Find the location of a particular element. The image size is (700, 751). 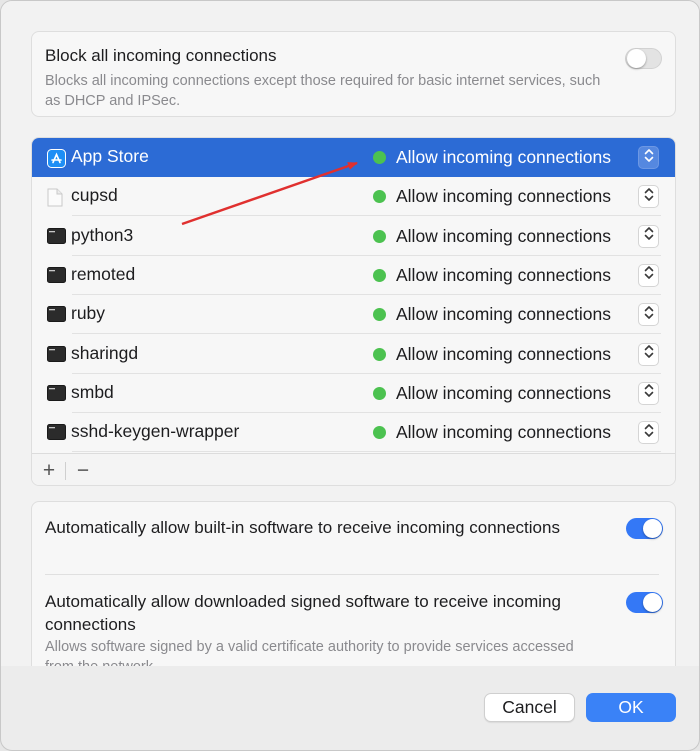

app-row: cupsd Allow incoming connections is located at coordinates (353, 197).